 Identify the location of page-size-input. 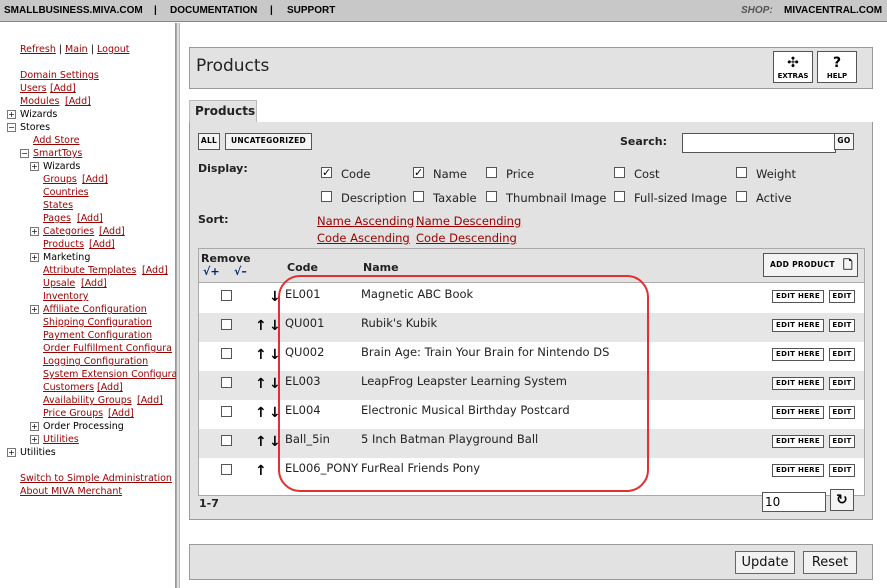
(794, 502).